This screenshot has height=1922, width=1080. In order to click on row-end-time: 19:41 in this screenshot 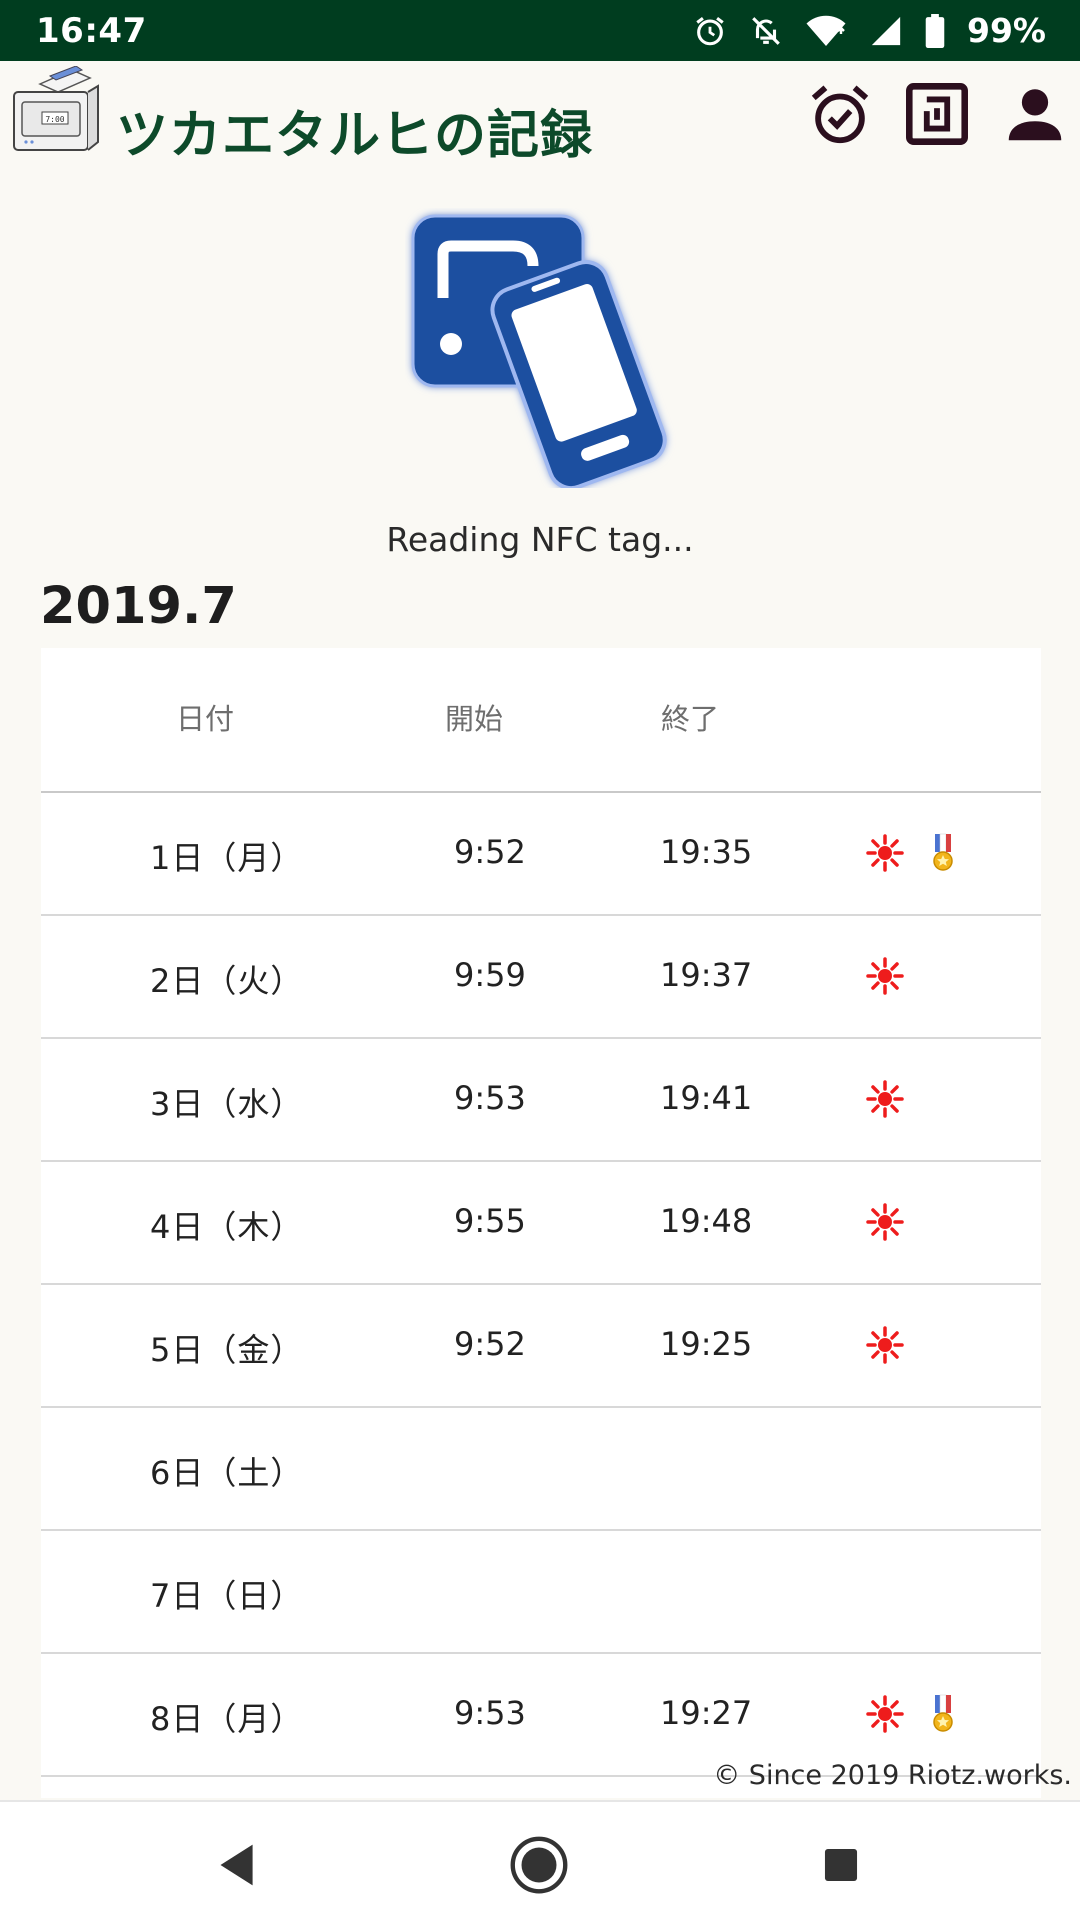, I will do `click(706, 1098)`.